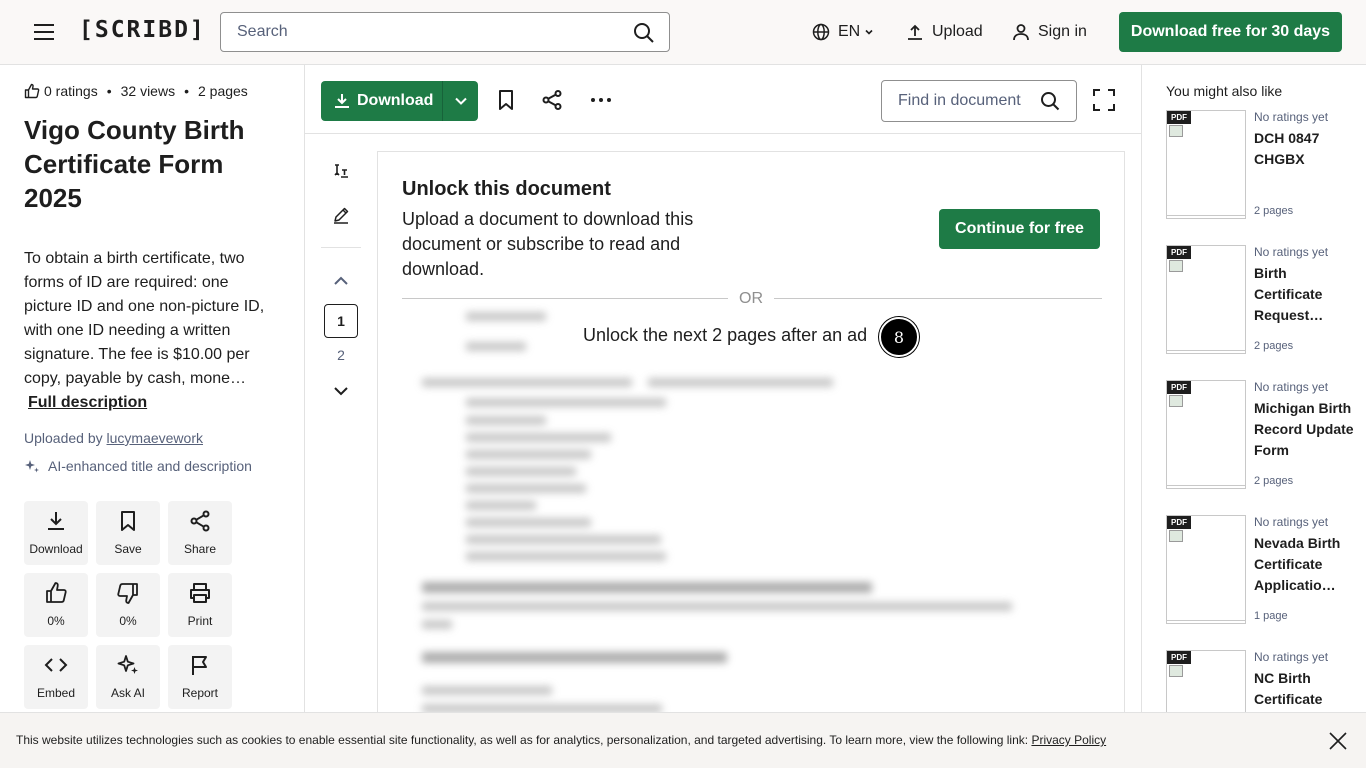 Image resolution: width=1366 pixels, height=768 pixels. What do you see at coordinates (341, 247) in the screenshot?
I see `divider` at bounding box center [341, 247].